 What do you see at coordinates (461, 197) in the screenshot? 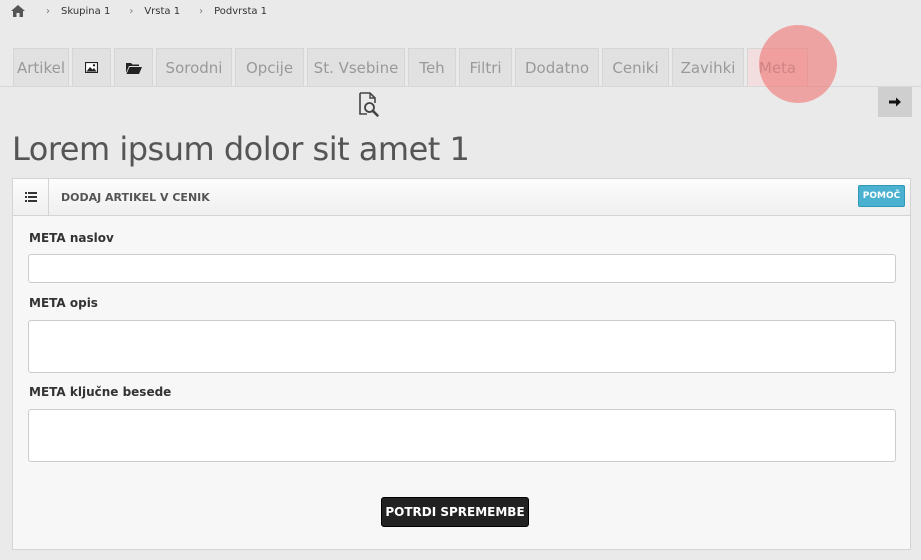
I see `panel-header: DODAJ ARTIKEL V CENIK POMOČ` at bounding box center [461, 197].